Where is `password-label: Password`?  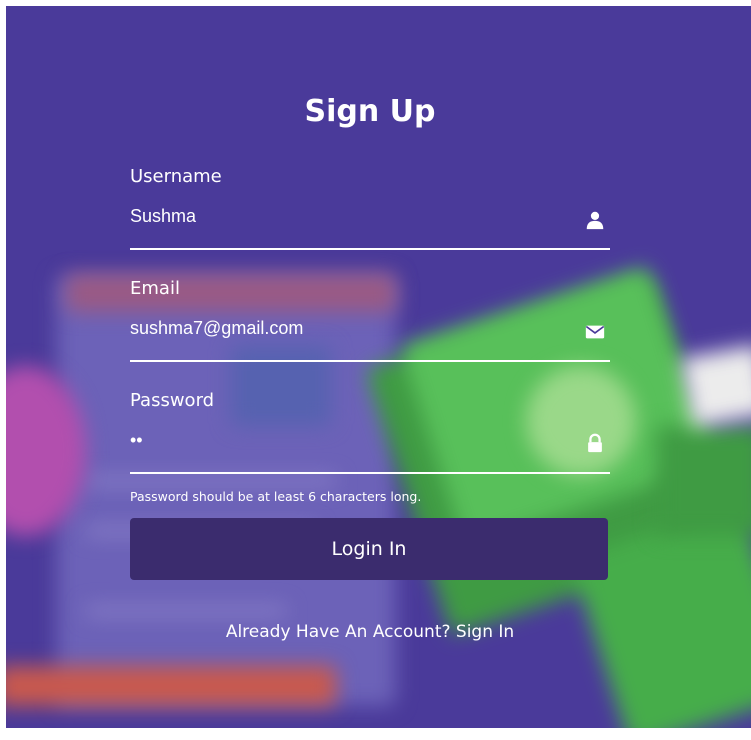 password-label: Password is located at coordinates (172, 400).